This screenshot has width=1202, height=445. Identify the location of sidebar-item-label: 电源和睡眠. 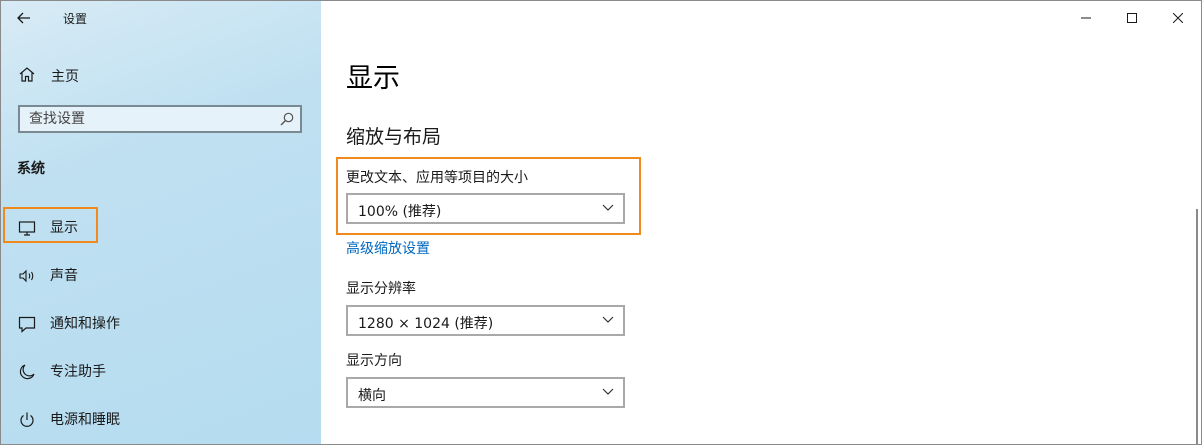
(85, 420).